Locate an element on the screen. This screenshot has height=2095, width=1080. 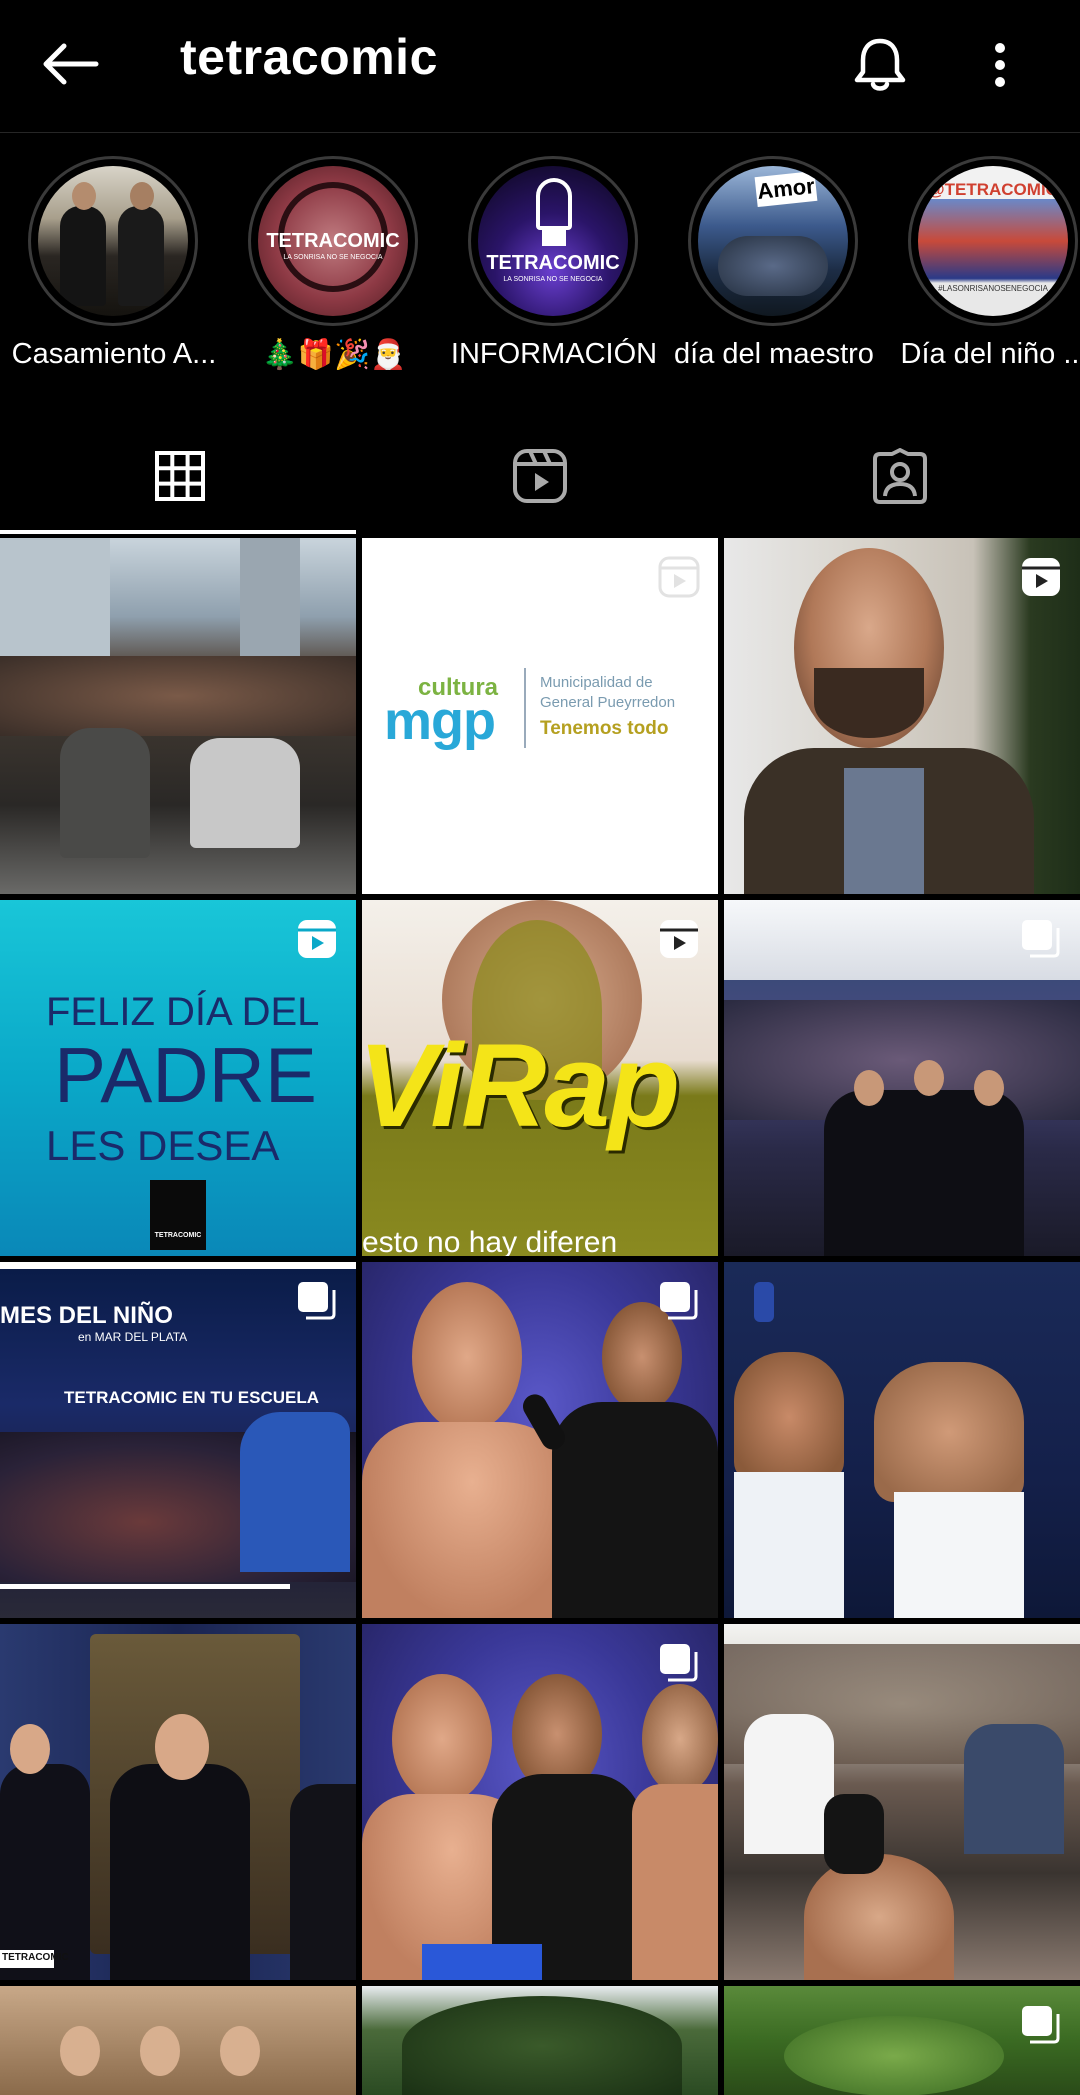
post-text: General Pueyrredon is located at coordinates (608, 702).